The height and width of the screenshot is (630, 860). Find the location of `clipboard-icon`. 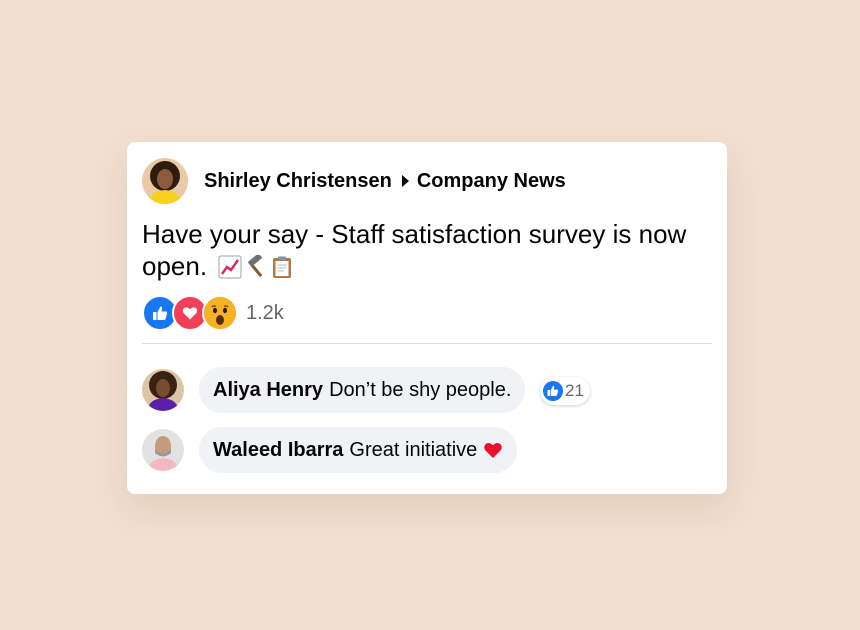

clipboard-icon is located at coordinates (282, 270).